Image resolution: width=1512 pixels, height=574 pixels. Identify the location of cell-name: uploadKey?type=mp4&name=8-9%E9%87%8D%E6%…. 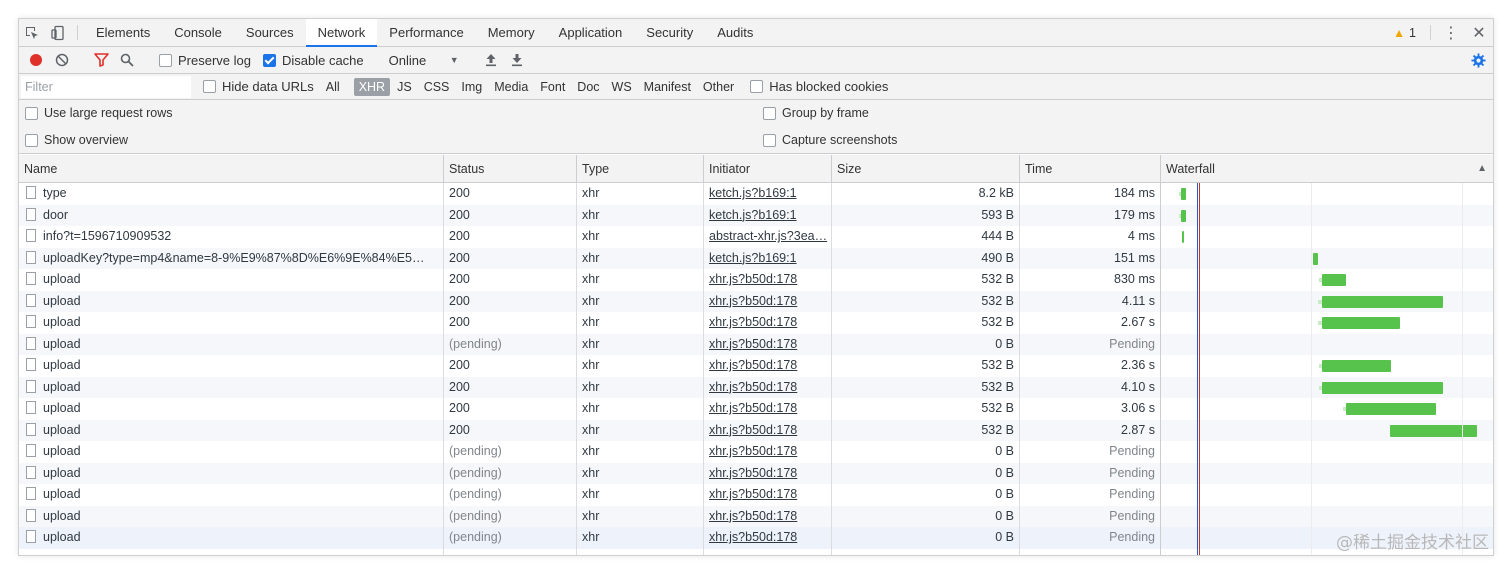
(231, 259).